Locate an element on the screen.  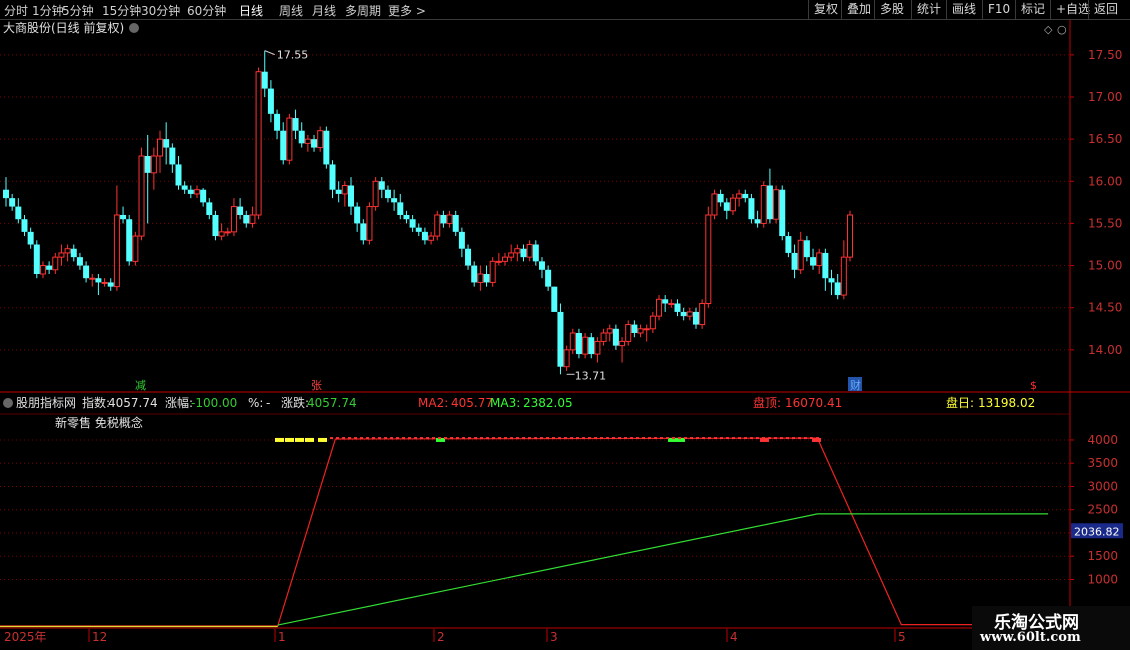
period-tab-10: 更多 > is located at coordinates (407, 10).